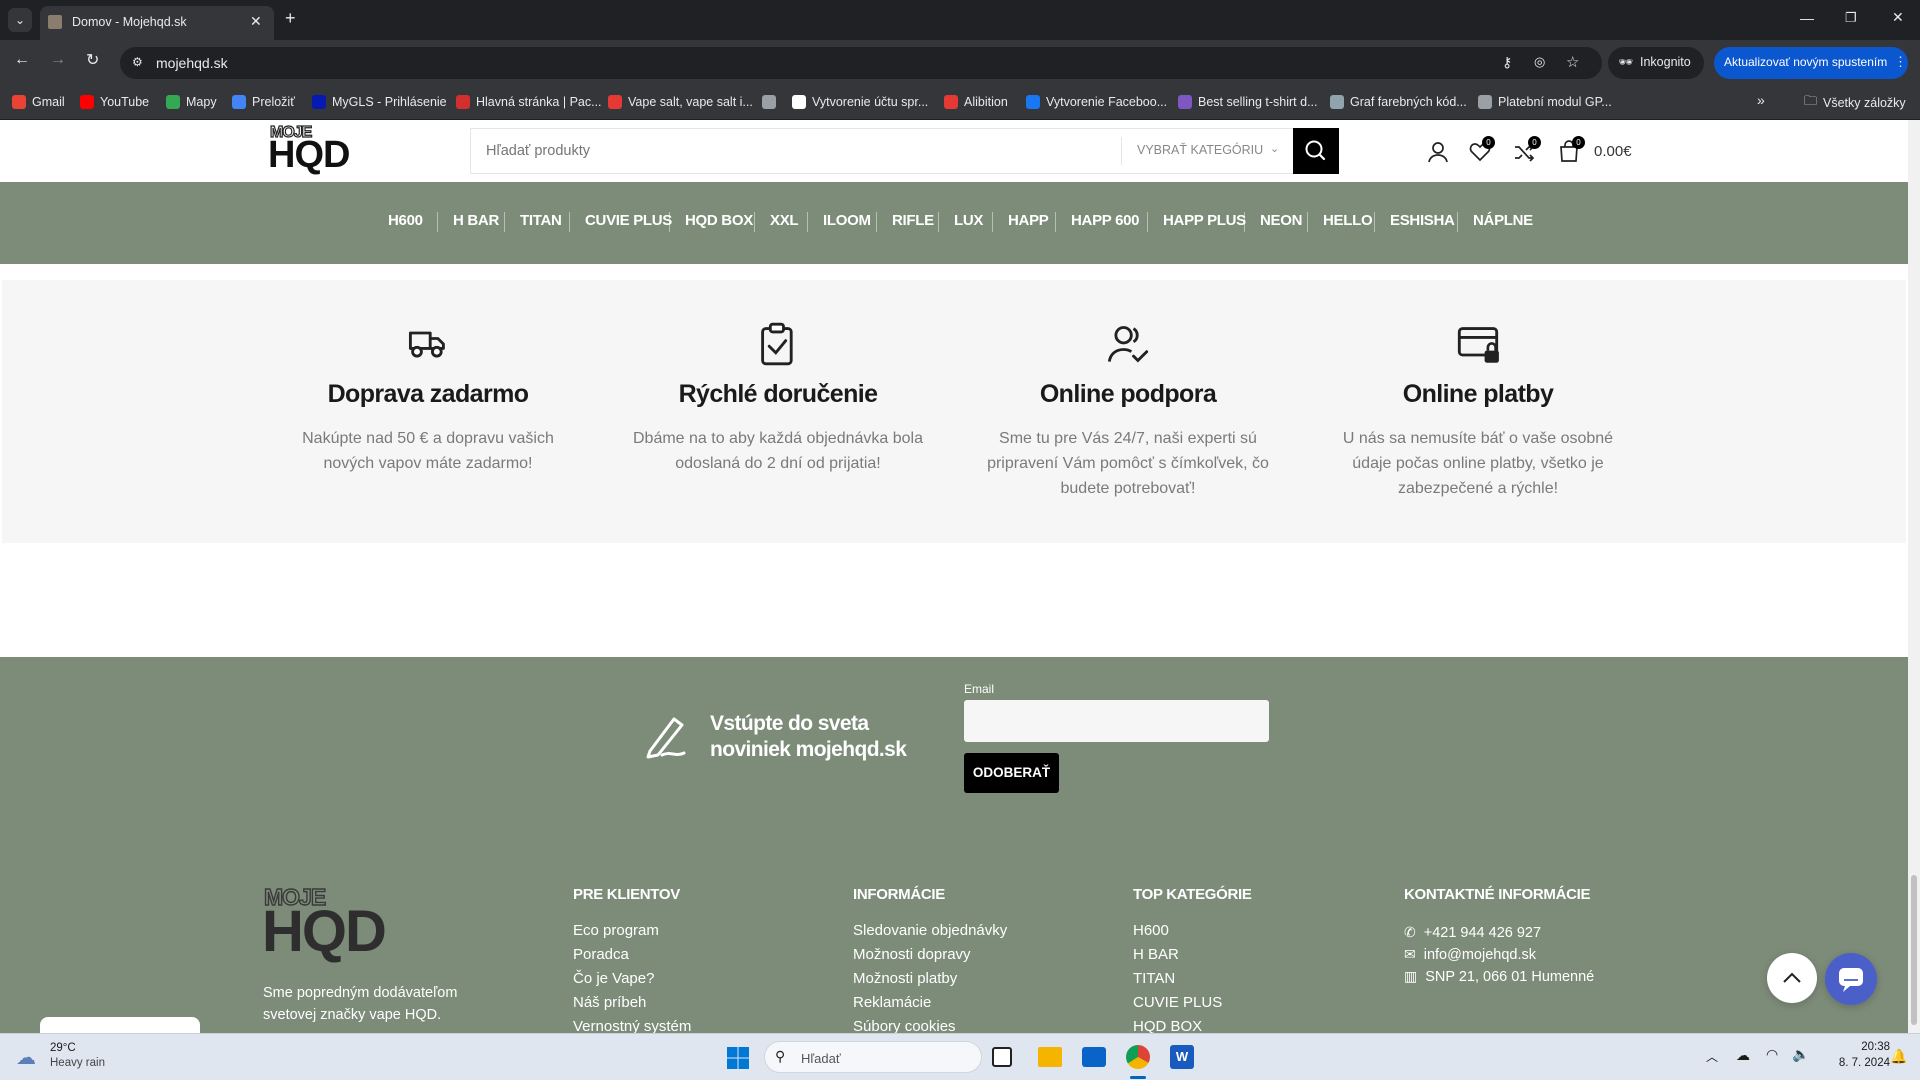 Image resolution: width=1920 pixels, height=1080 pixels. Describe the element at coordinates (1527, 151) in the screenshot. I see `compare-button: 0` at that location.